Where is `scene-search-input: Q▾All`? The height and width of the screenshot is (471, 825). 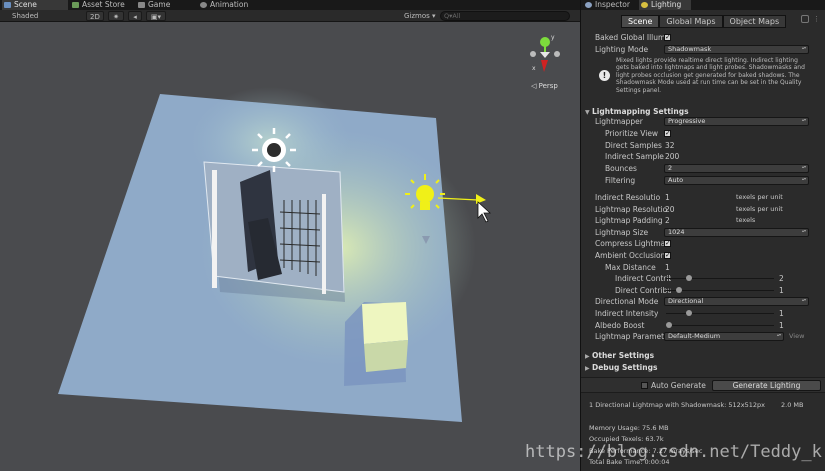 scene-search-input: Q▾All is located at coordinates (505, 16).